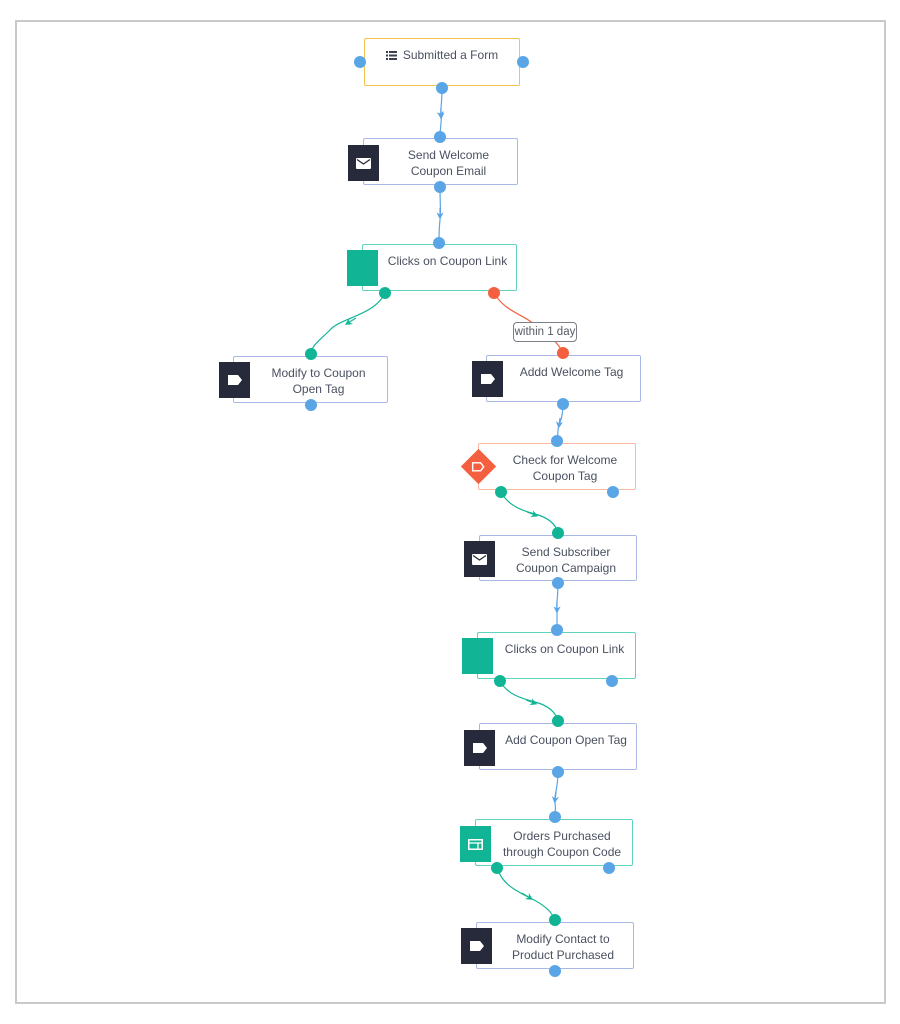 This screenshot has height=1024, width=900. Describe the element at coordinates (318, 381) in the screenshot. I see `node-title: Modify to Coupon Open Tag` at that location.